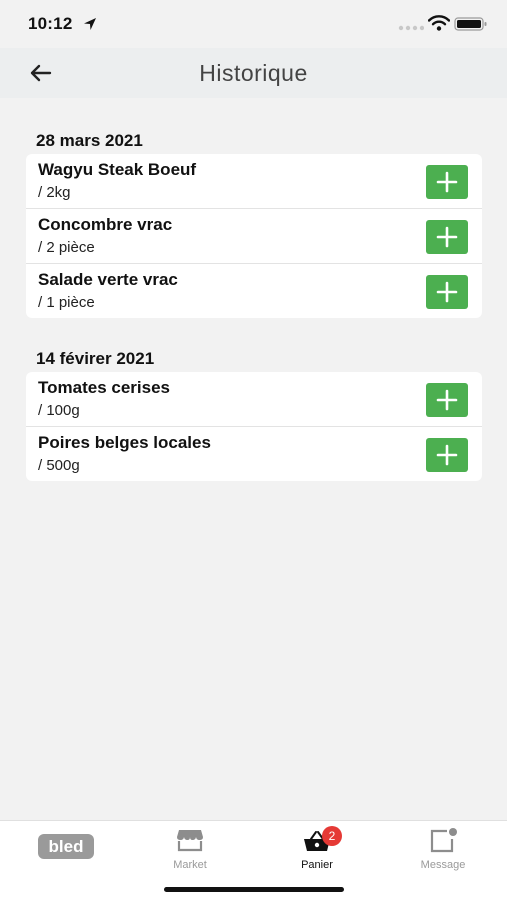  Describe the element at coordinates (59, 410) in the screenshot. I see `item-quantity: / 100g` at that location.